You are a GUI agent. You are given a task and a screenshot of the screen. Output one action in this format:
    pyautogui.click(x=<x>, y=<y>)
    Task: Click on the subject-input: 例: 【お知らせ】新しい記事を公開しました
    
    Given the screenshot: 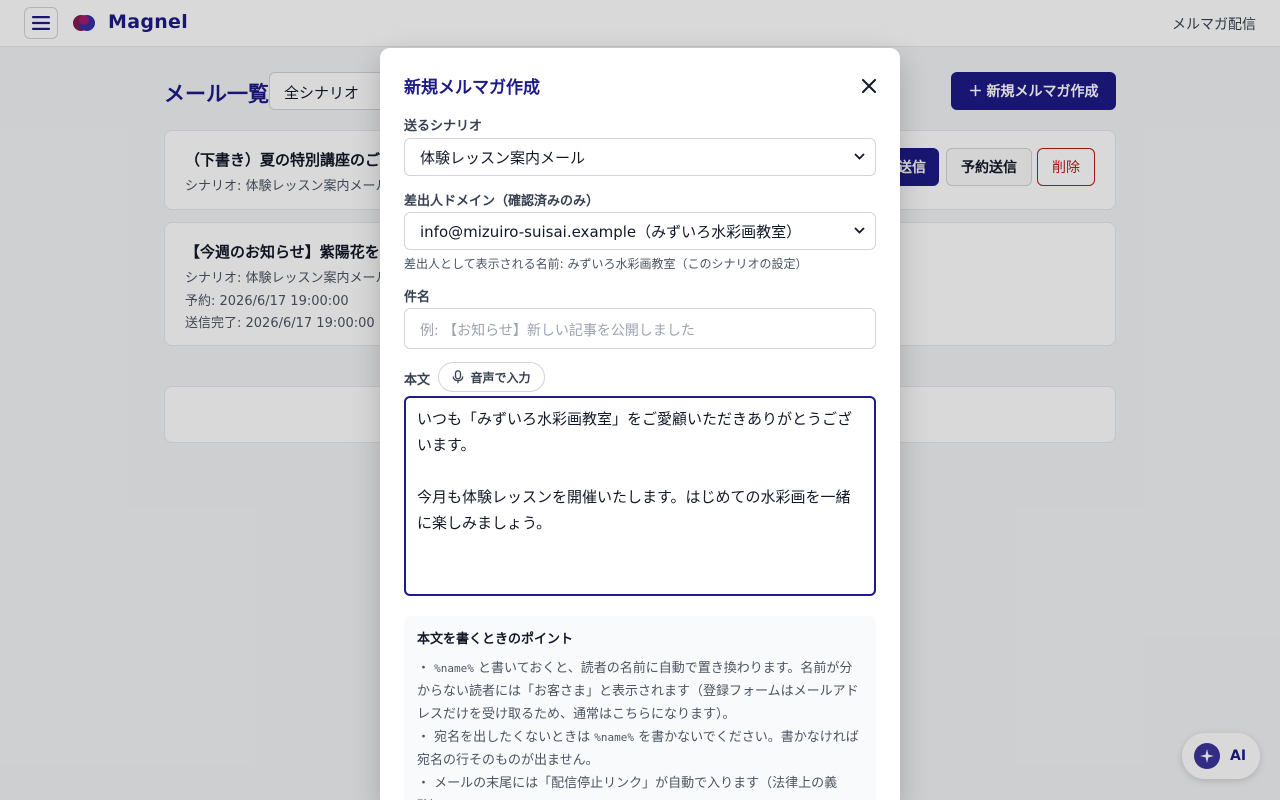 What is the action you would take?
    pyautogui.click(x=640, y=328)
    